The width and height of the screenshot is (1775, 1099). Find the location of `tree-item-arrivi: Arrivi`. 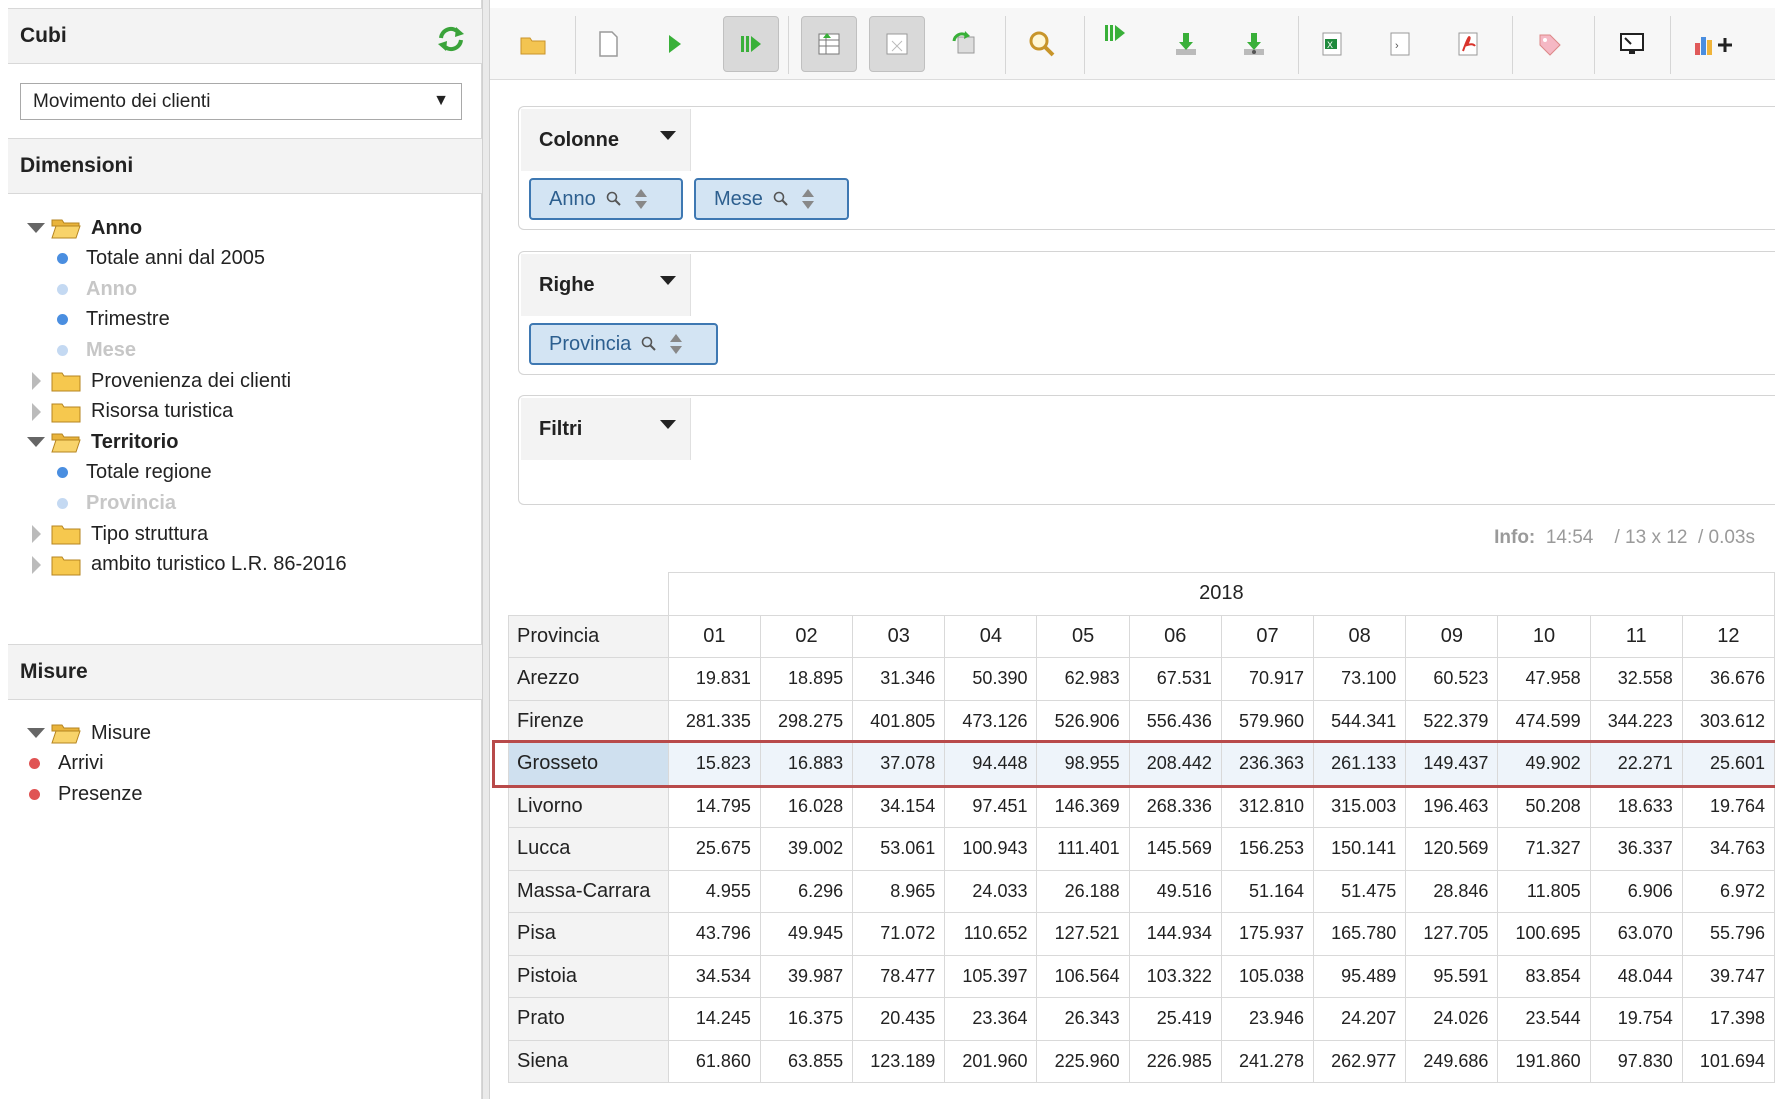

tree-item-arrivi: Arrivi is located at coordinates (66, 764).